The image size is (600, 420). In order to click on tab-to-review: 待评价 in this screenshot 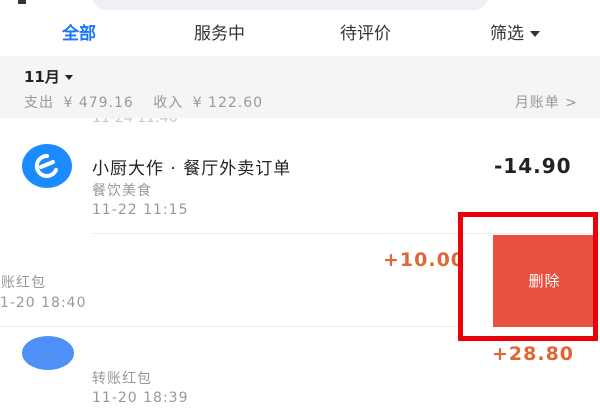, I will do `click(365, 34)`.